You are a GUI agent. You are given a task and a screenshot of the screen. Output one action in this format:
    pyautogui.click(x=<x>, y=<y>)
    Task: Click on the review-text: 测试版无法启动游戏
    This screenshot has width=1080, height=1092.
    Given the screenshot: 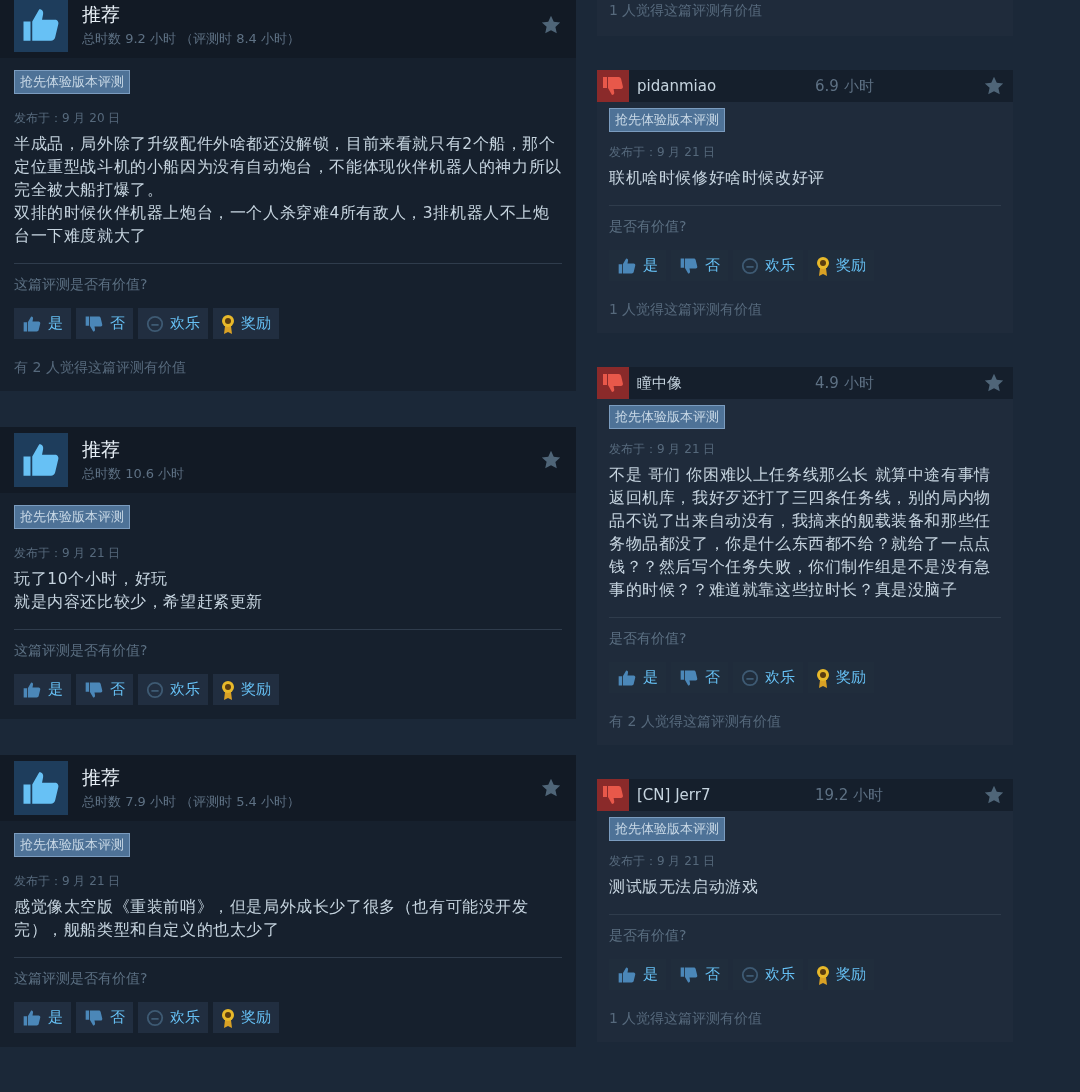 What is the action you would take?
    pyautogui.click(x=684, y=887)
    